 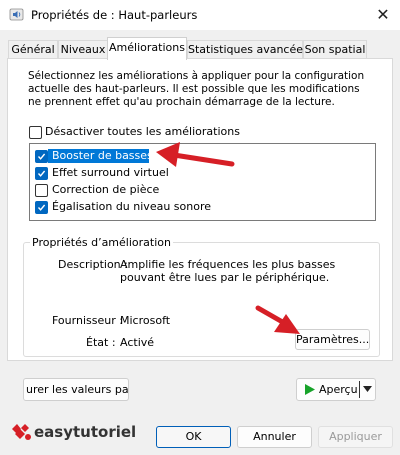 What do you see at coordinates (83, 49) in the screenshot?
I see `tab-levels: Niveaux` at bounding box center [83, 49].